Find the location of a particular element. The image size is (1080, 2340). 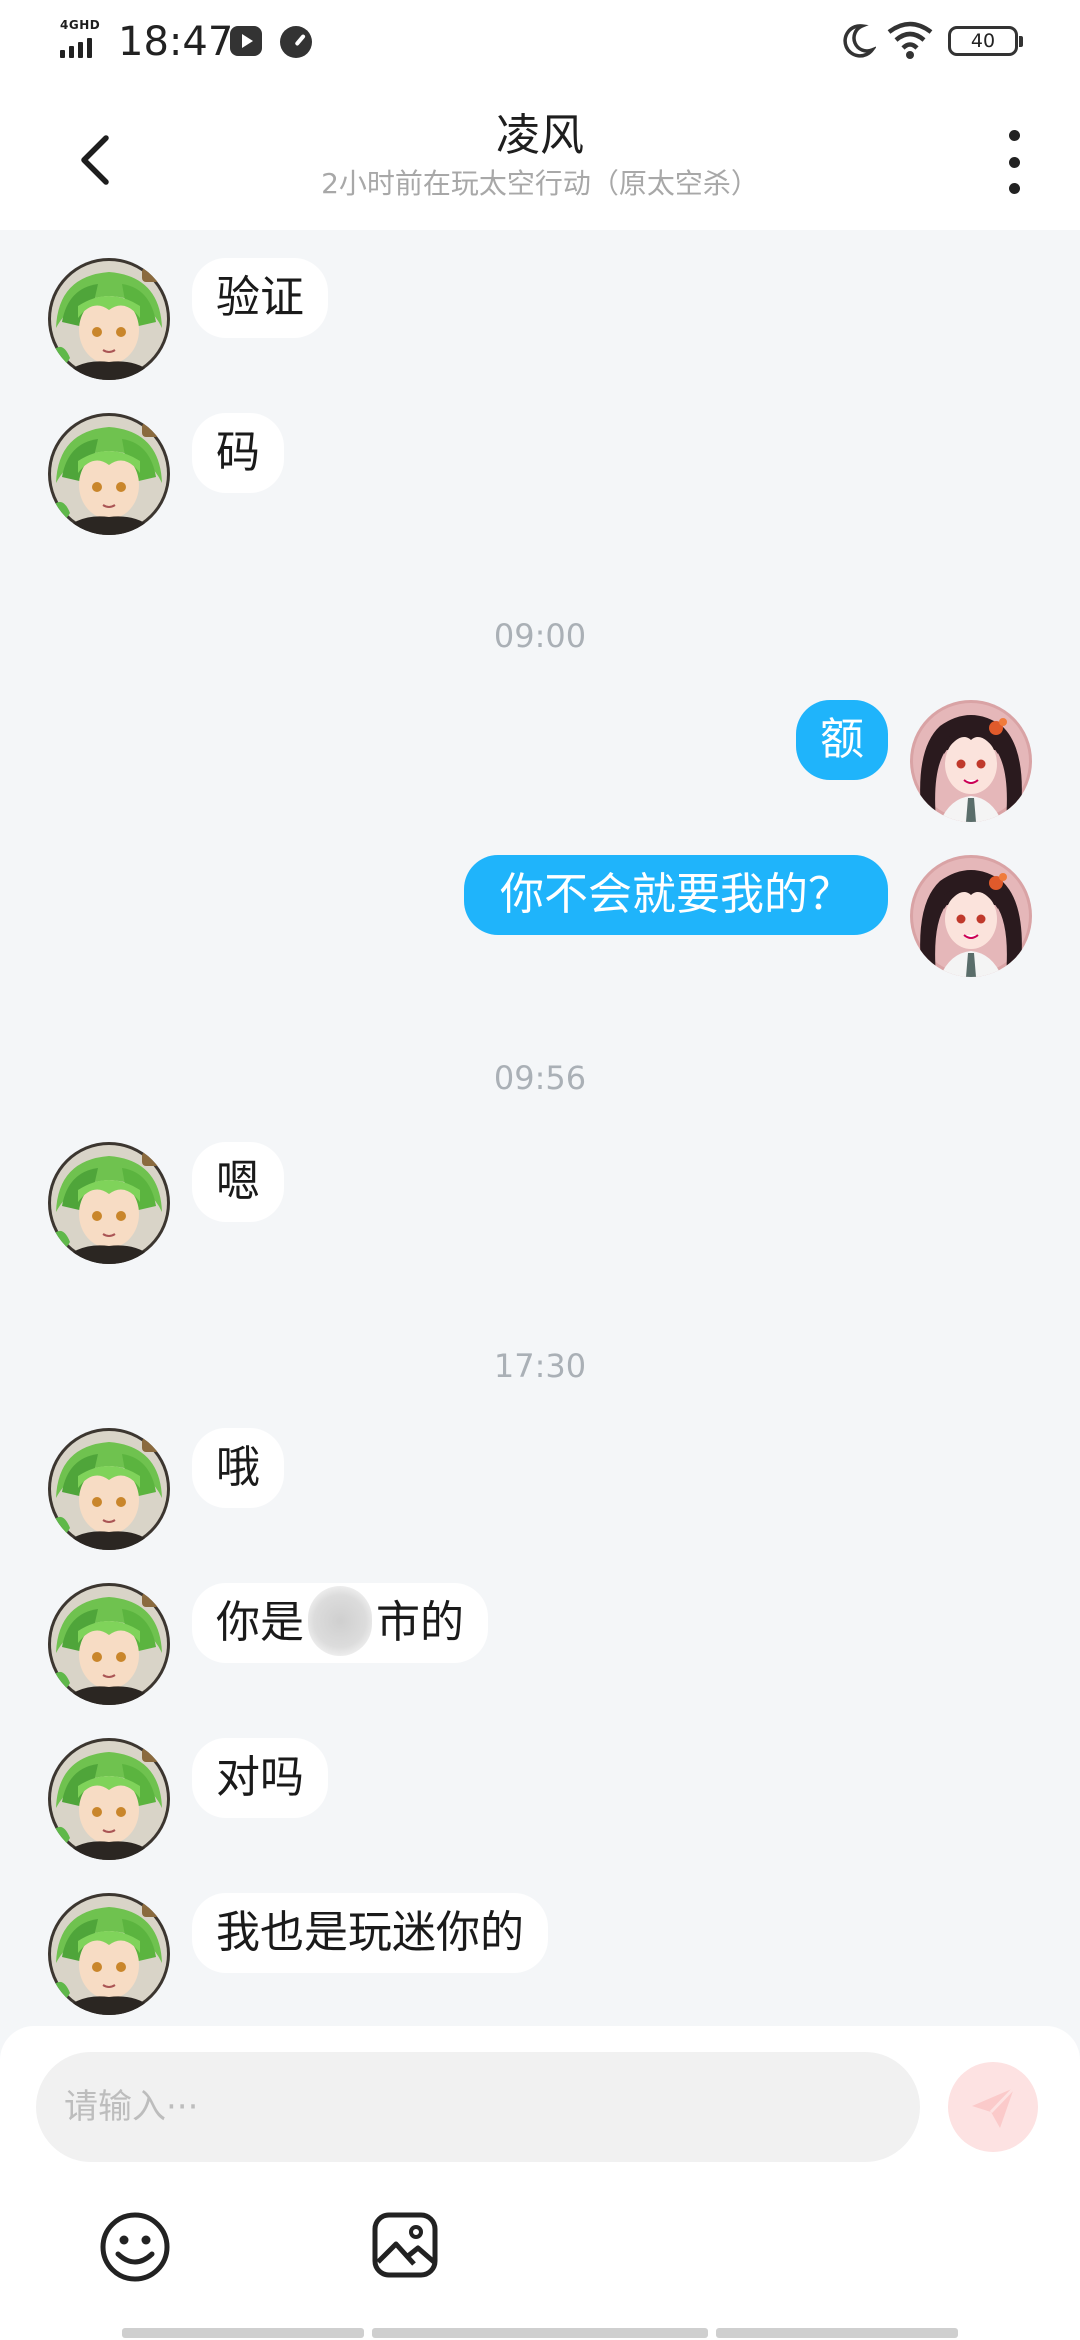

message-bubble-incoming: 你是 市的 is located at coordinates (340, 1623).